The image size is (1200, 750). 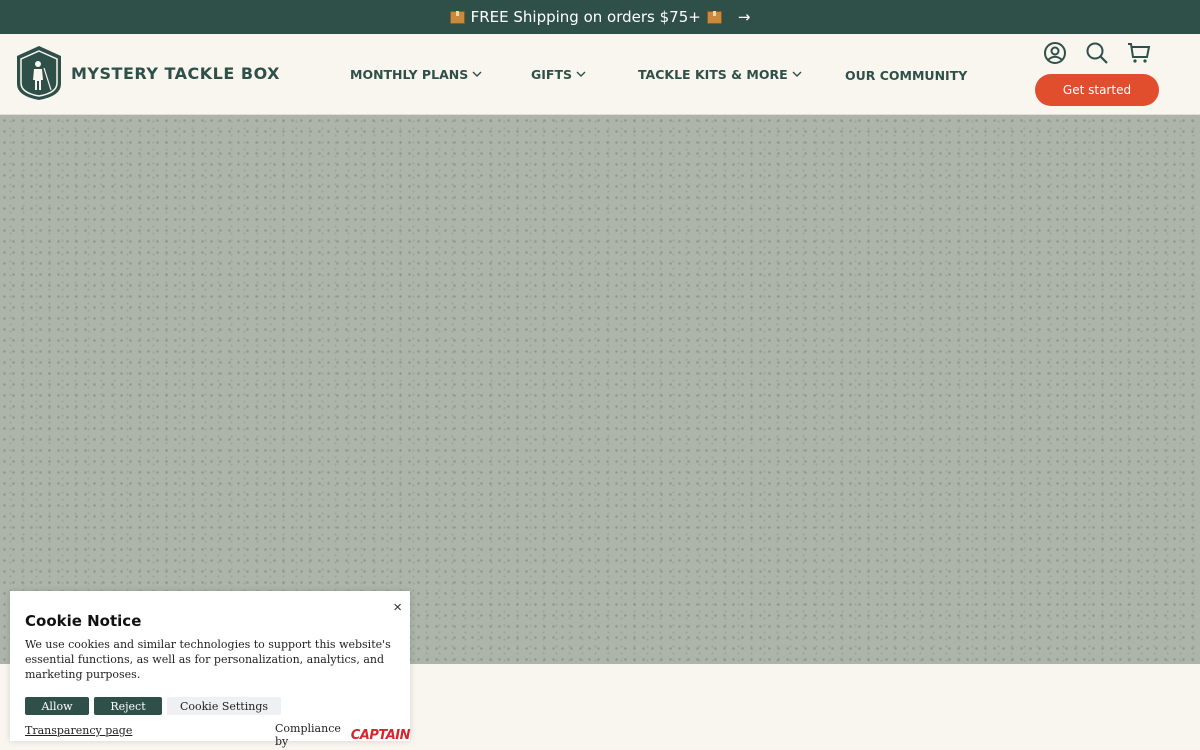 I want to click on search-icon, so click(x=1097, y=53).